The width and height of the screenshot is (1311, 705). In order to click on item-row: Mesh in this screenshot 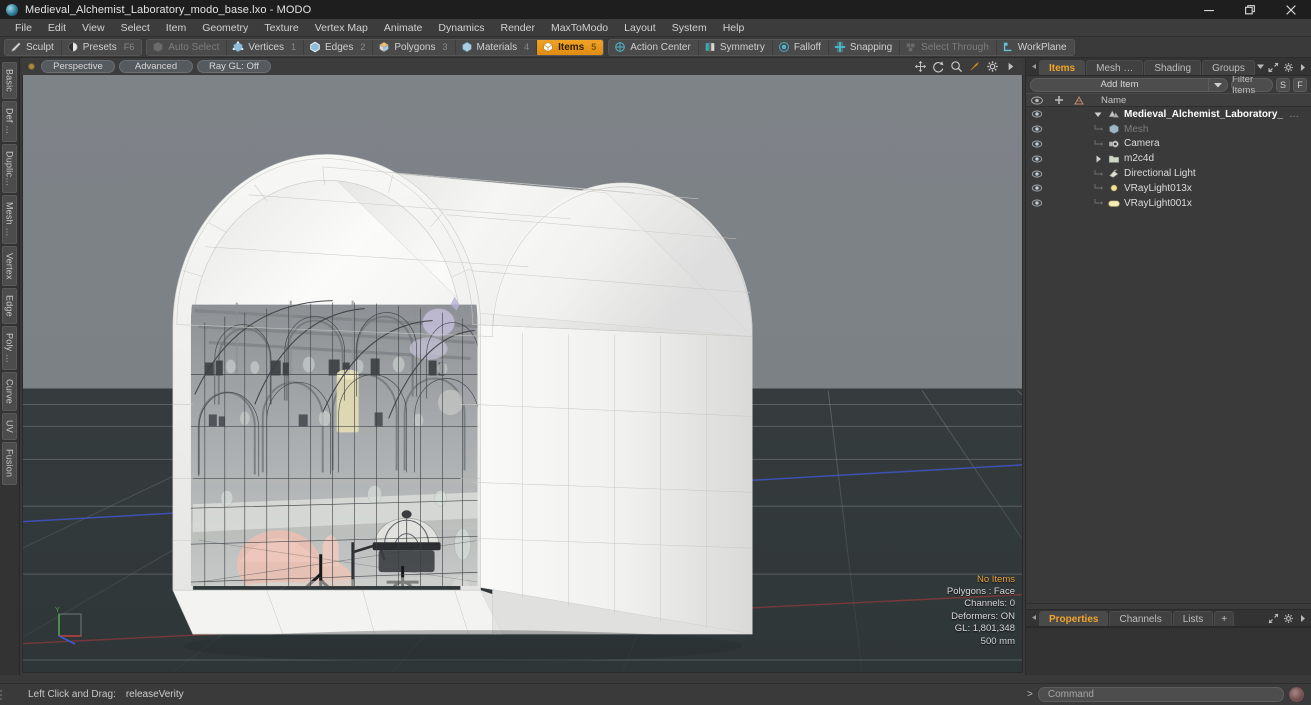, I will do `click(1168, 129)`.